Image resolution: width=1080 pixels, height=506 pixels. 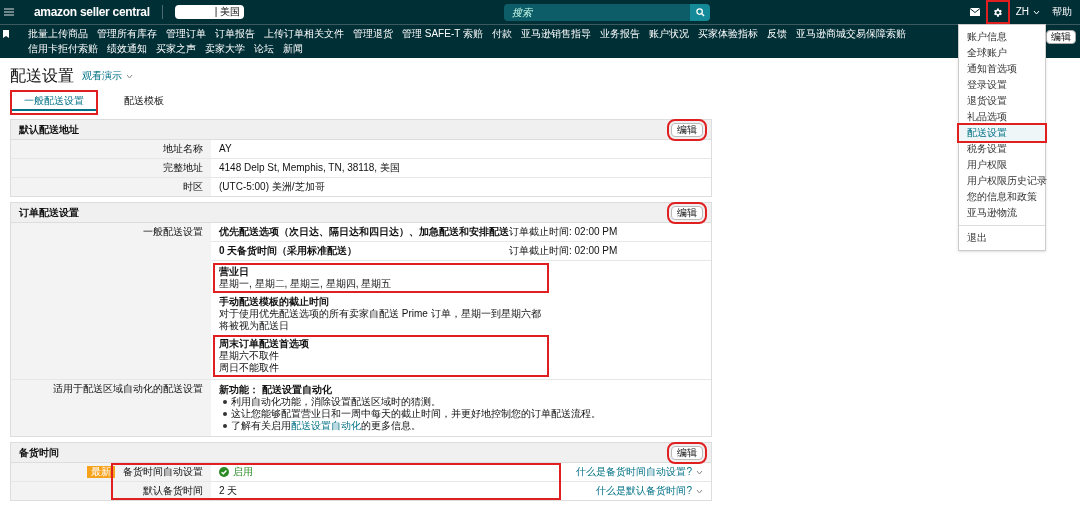 I want to click on menu-item: 礼品选项, so click(x=1002, y=117).